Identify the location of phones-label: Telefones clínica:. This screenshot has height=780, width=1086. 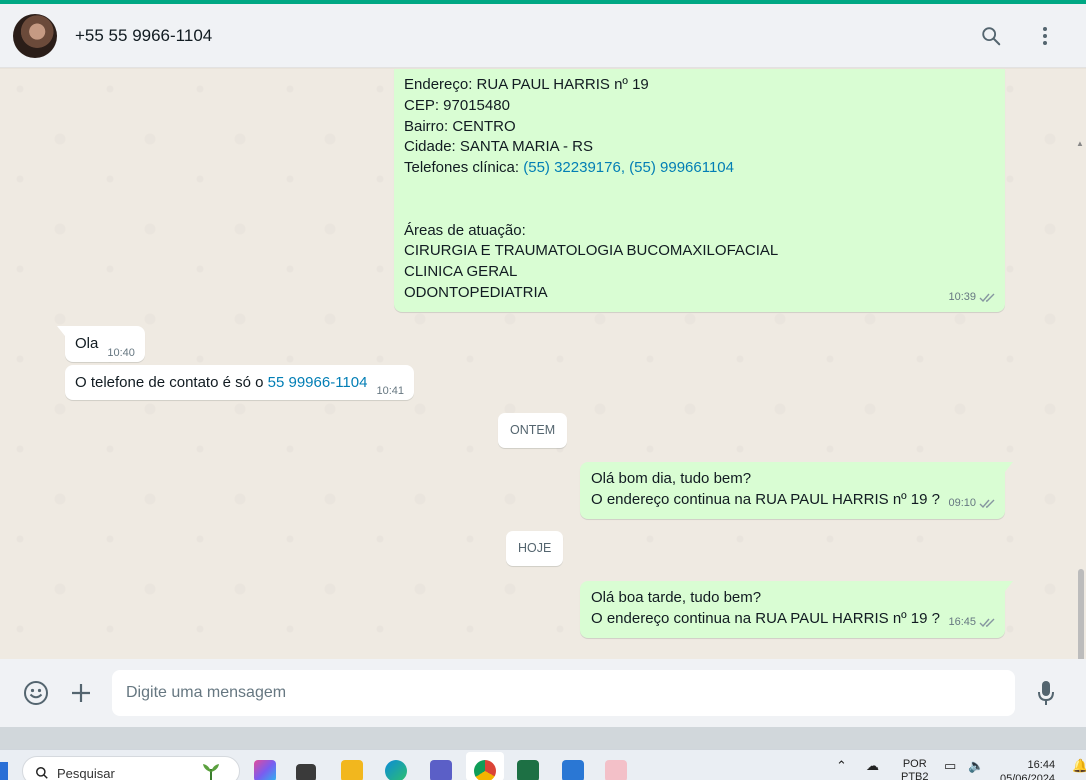
(464, 168).